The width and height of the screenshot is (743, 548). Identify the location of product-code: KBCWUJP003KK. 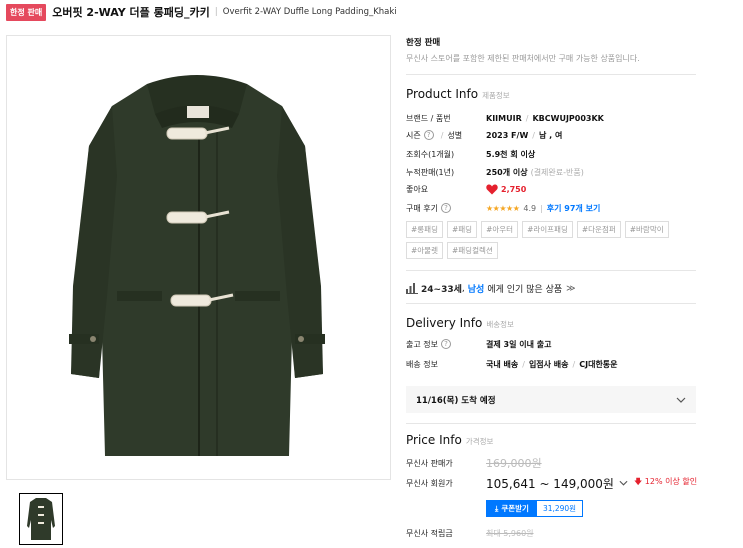
(568, 118).